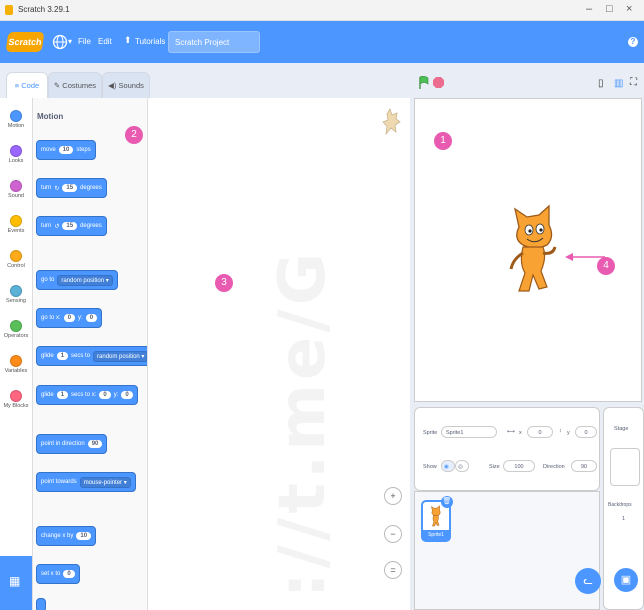 This screenshot has height=610, width=644. I want to click on block-go-to: go to random position ▾, so click(77, 280).